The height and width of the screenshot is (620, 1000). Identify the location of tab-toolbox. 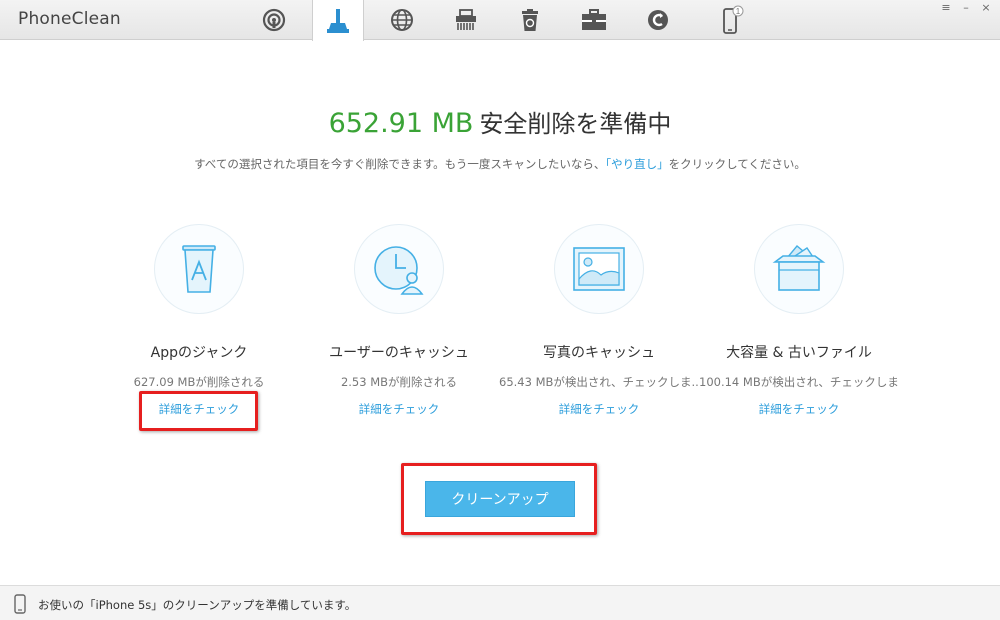
(594, 20).